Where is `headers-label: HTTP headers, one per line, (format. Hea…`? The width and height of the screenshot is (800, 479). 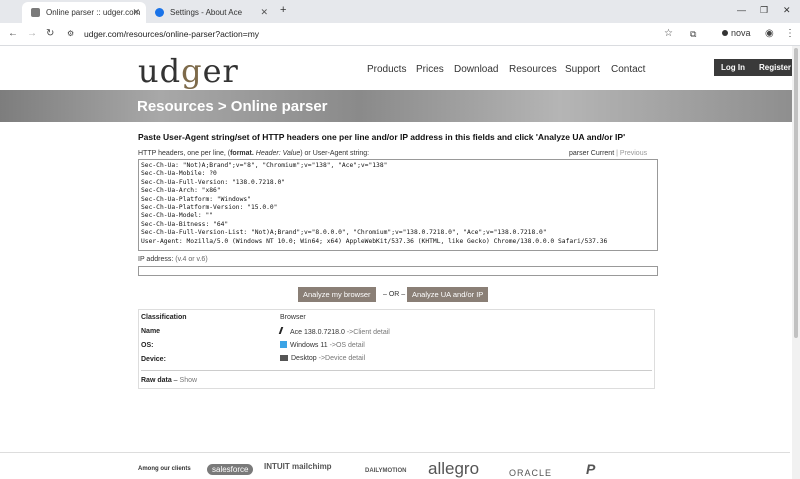
headers-label: HTTP headers, one per line, (format. Hea… is located at coordinates (253, 153).